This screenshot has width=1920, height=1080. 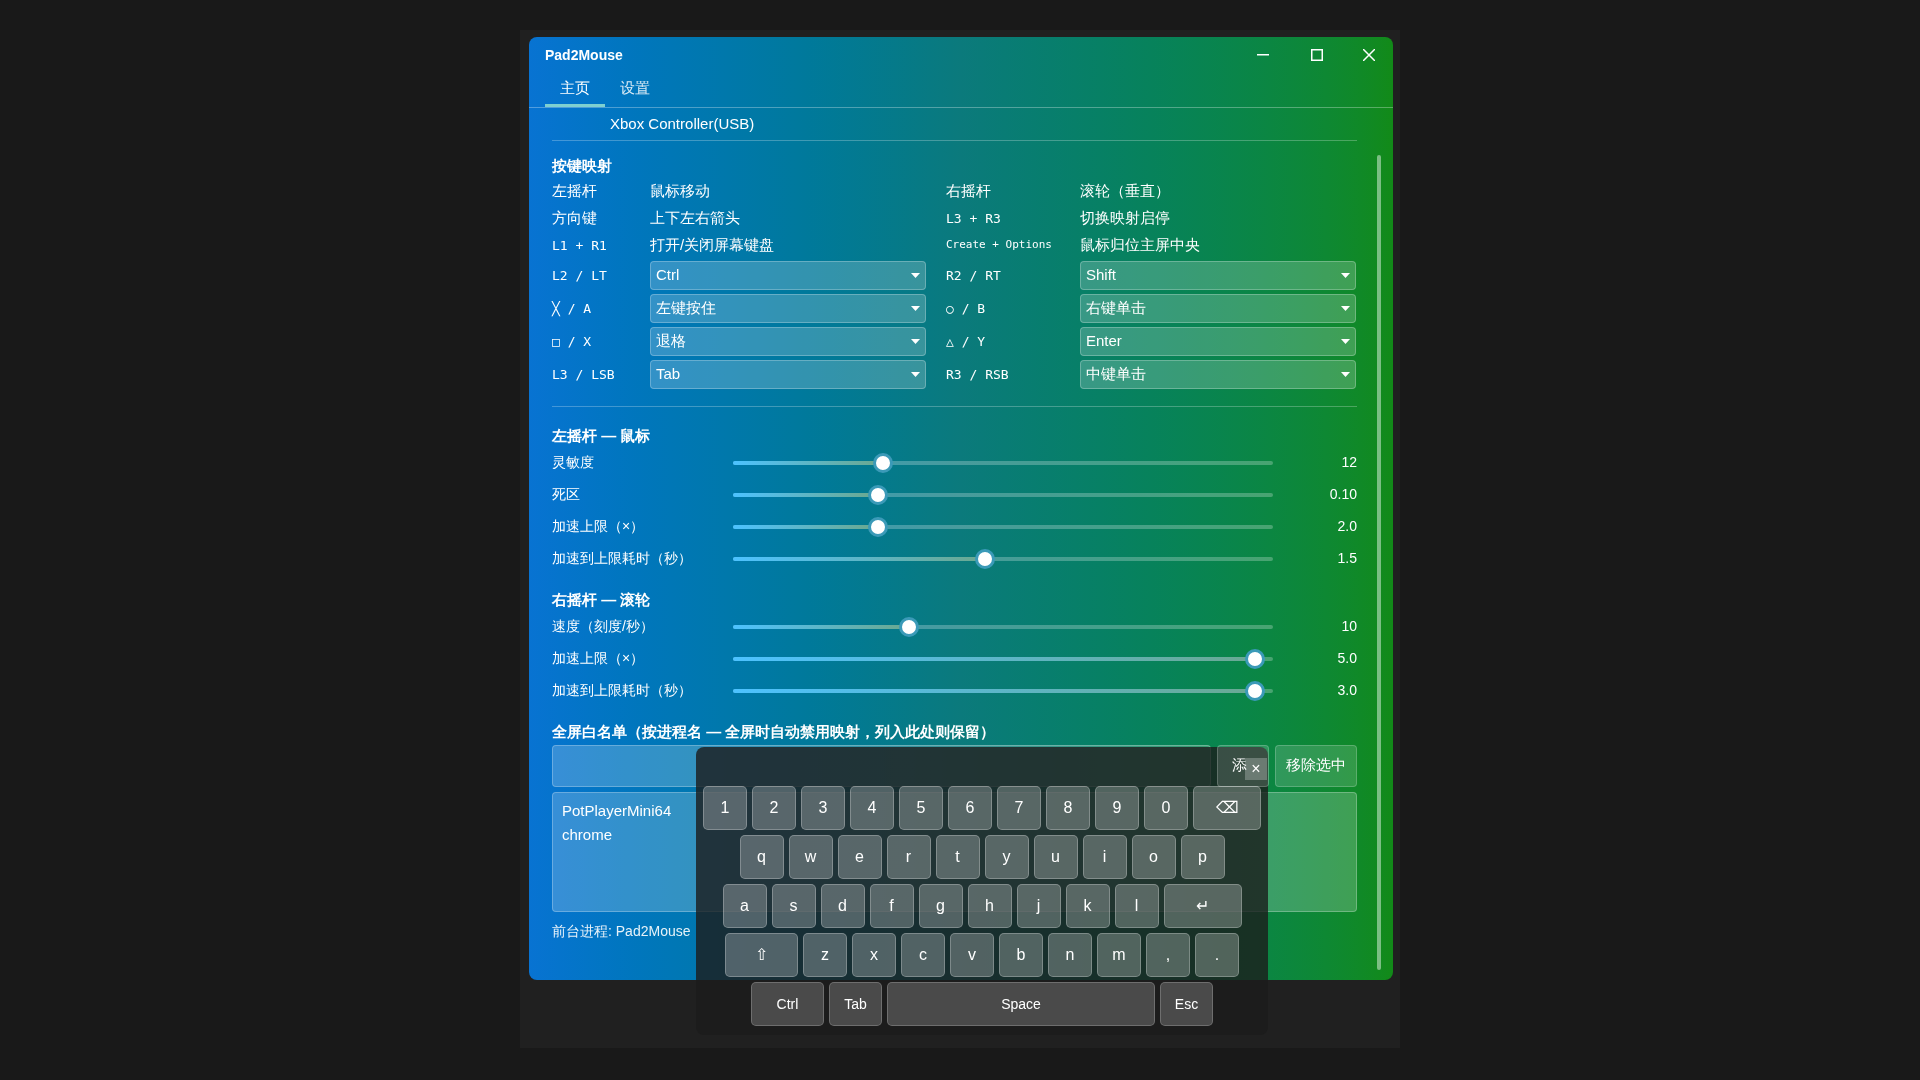 I want to click on key: a, so click(x=744, y=906).